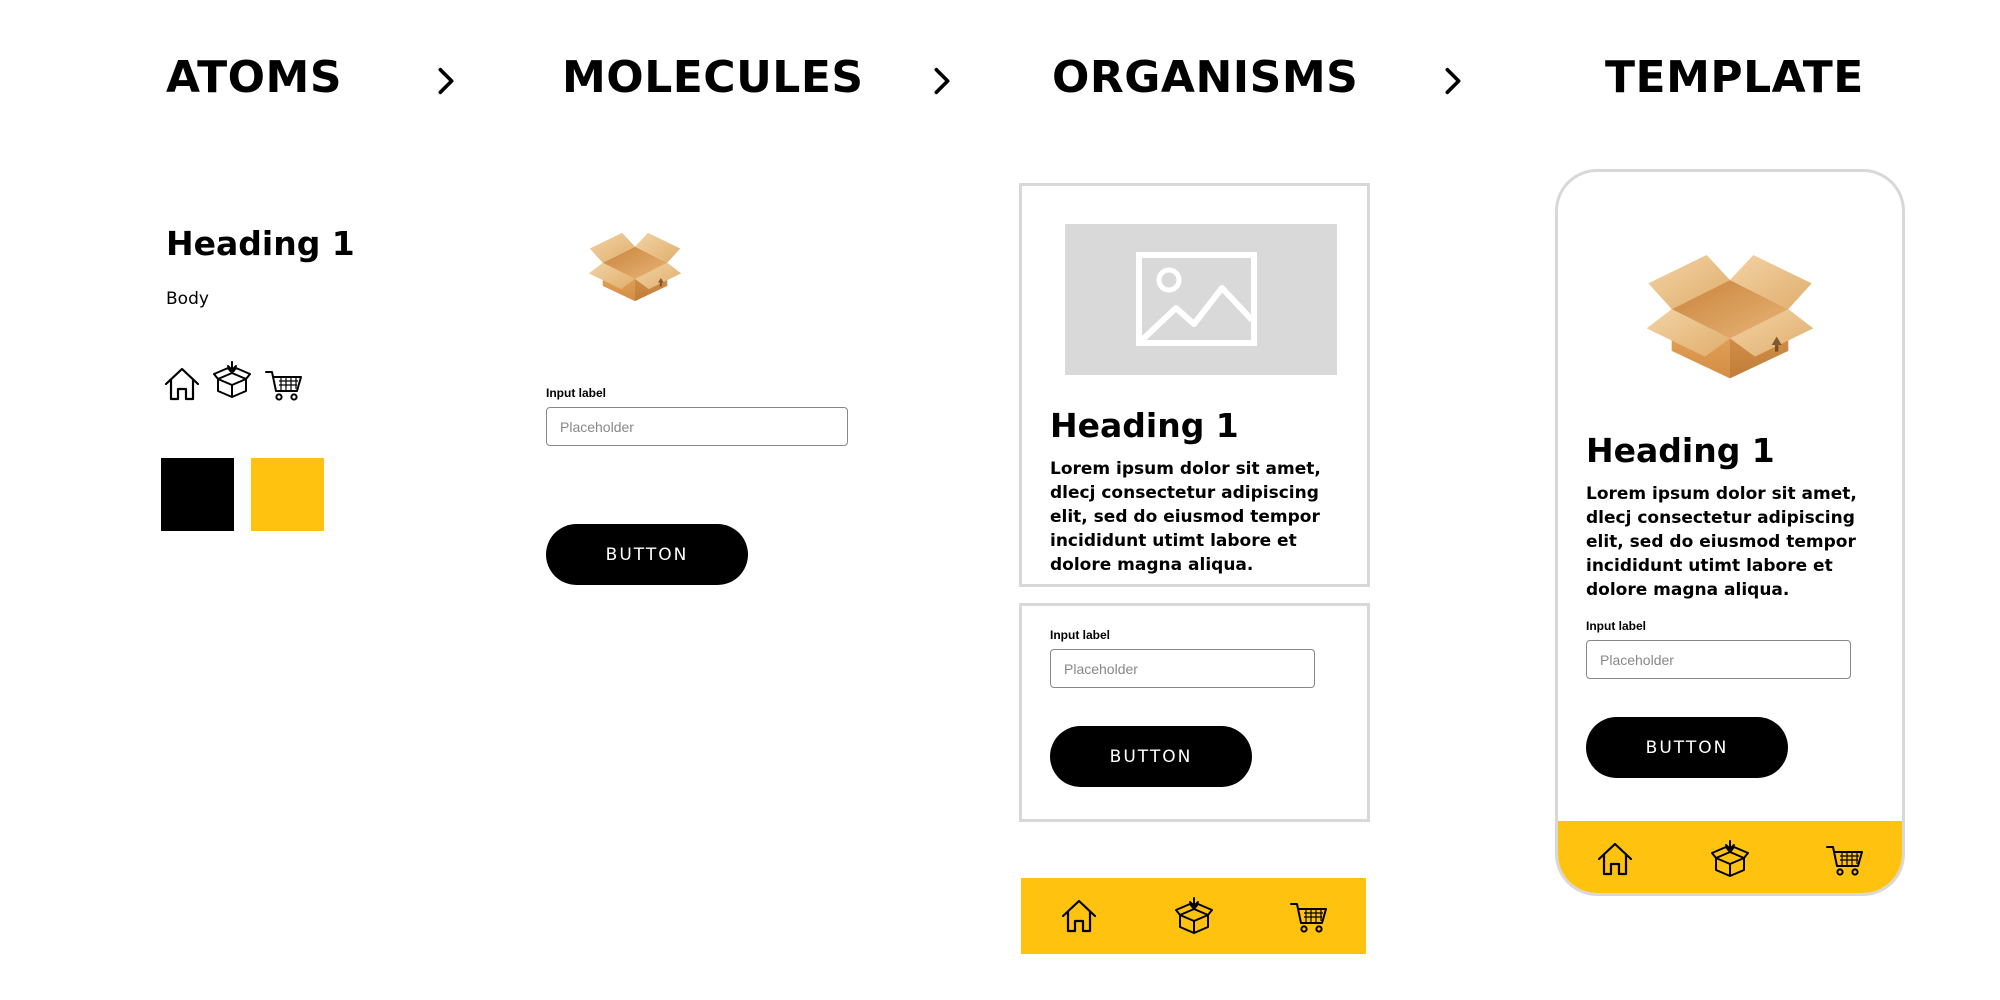  What do you see at coordinates (1196, 299) in the screenshot?
I see `image-icon` at bounding box center [1196, 299].